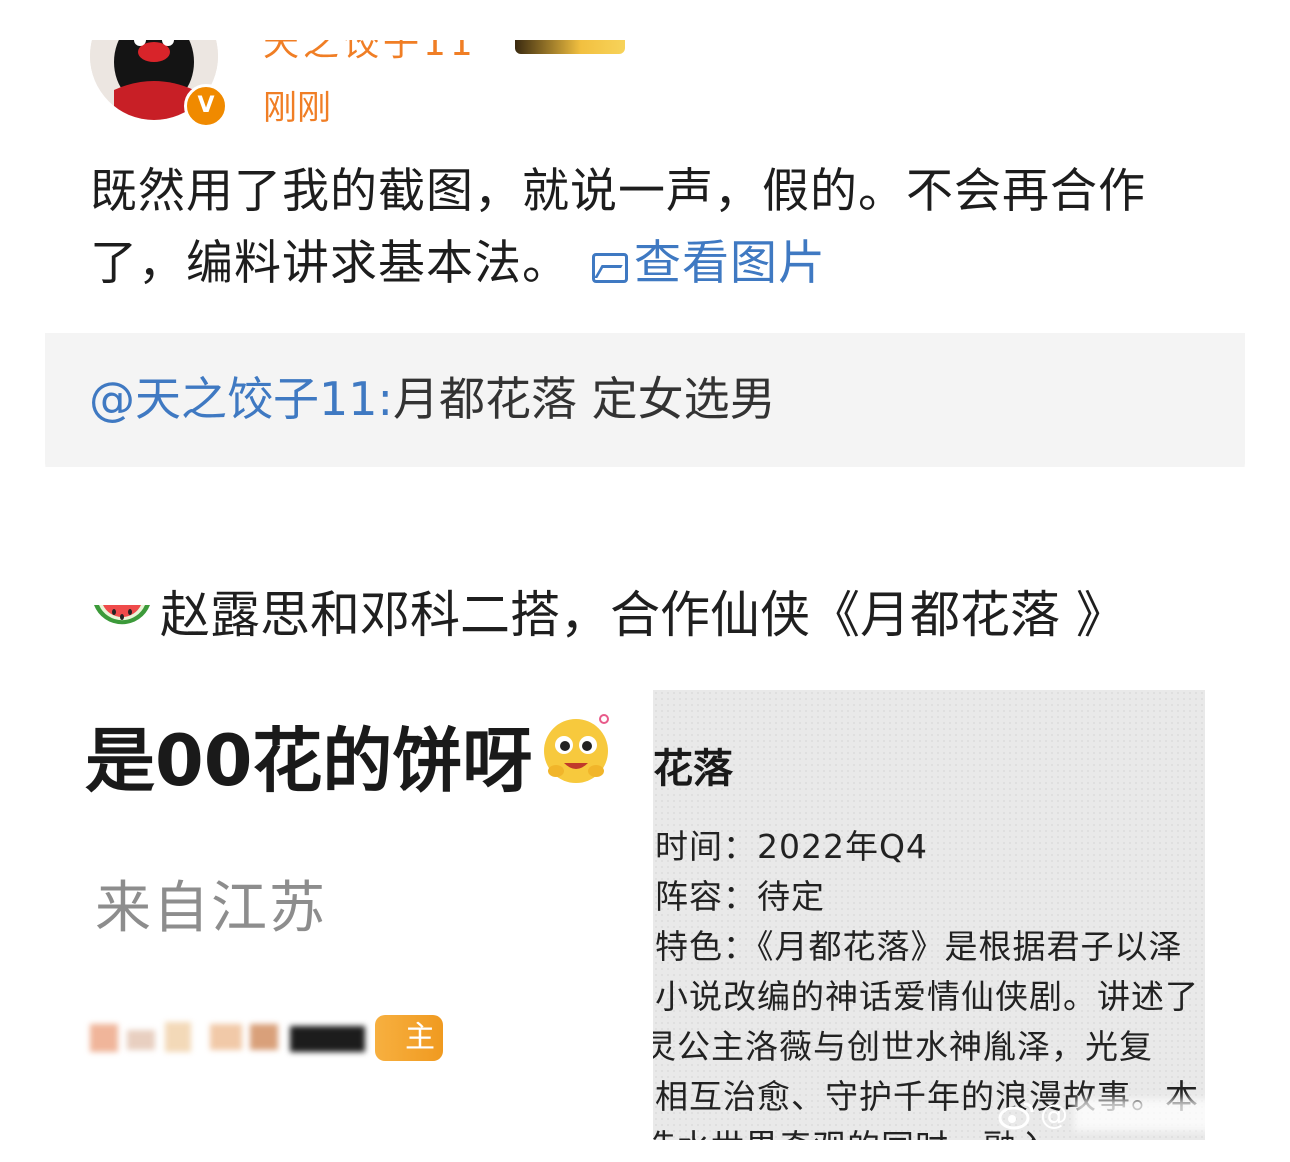 This screenshot has width=1290, height=1162. What do you see at coordinates (409, 1038) in the screenshot?
I see `poster-tag: 主` at bounding box center [409, 1038].